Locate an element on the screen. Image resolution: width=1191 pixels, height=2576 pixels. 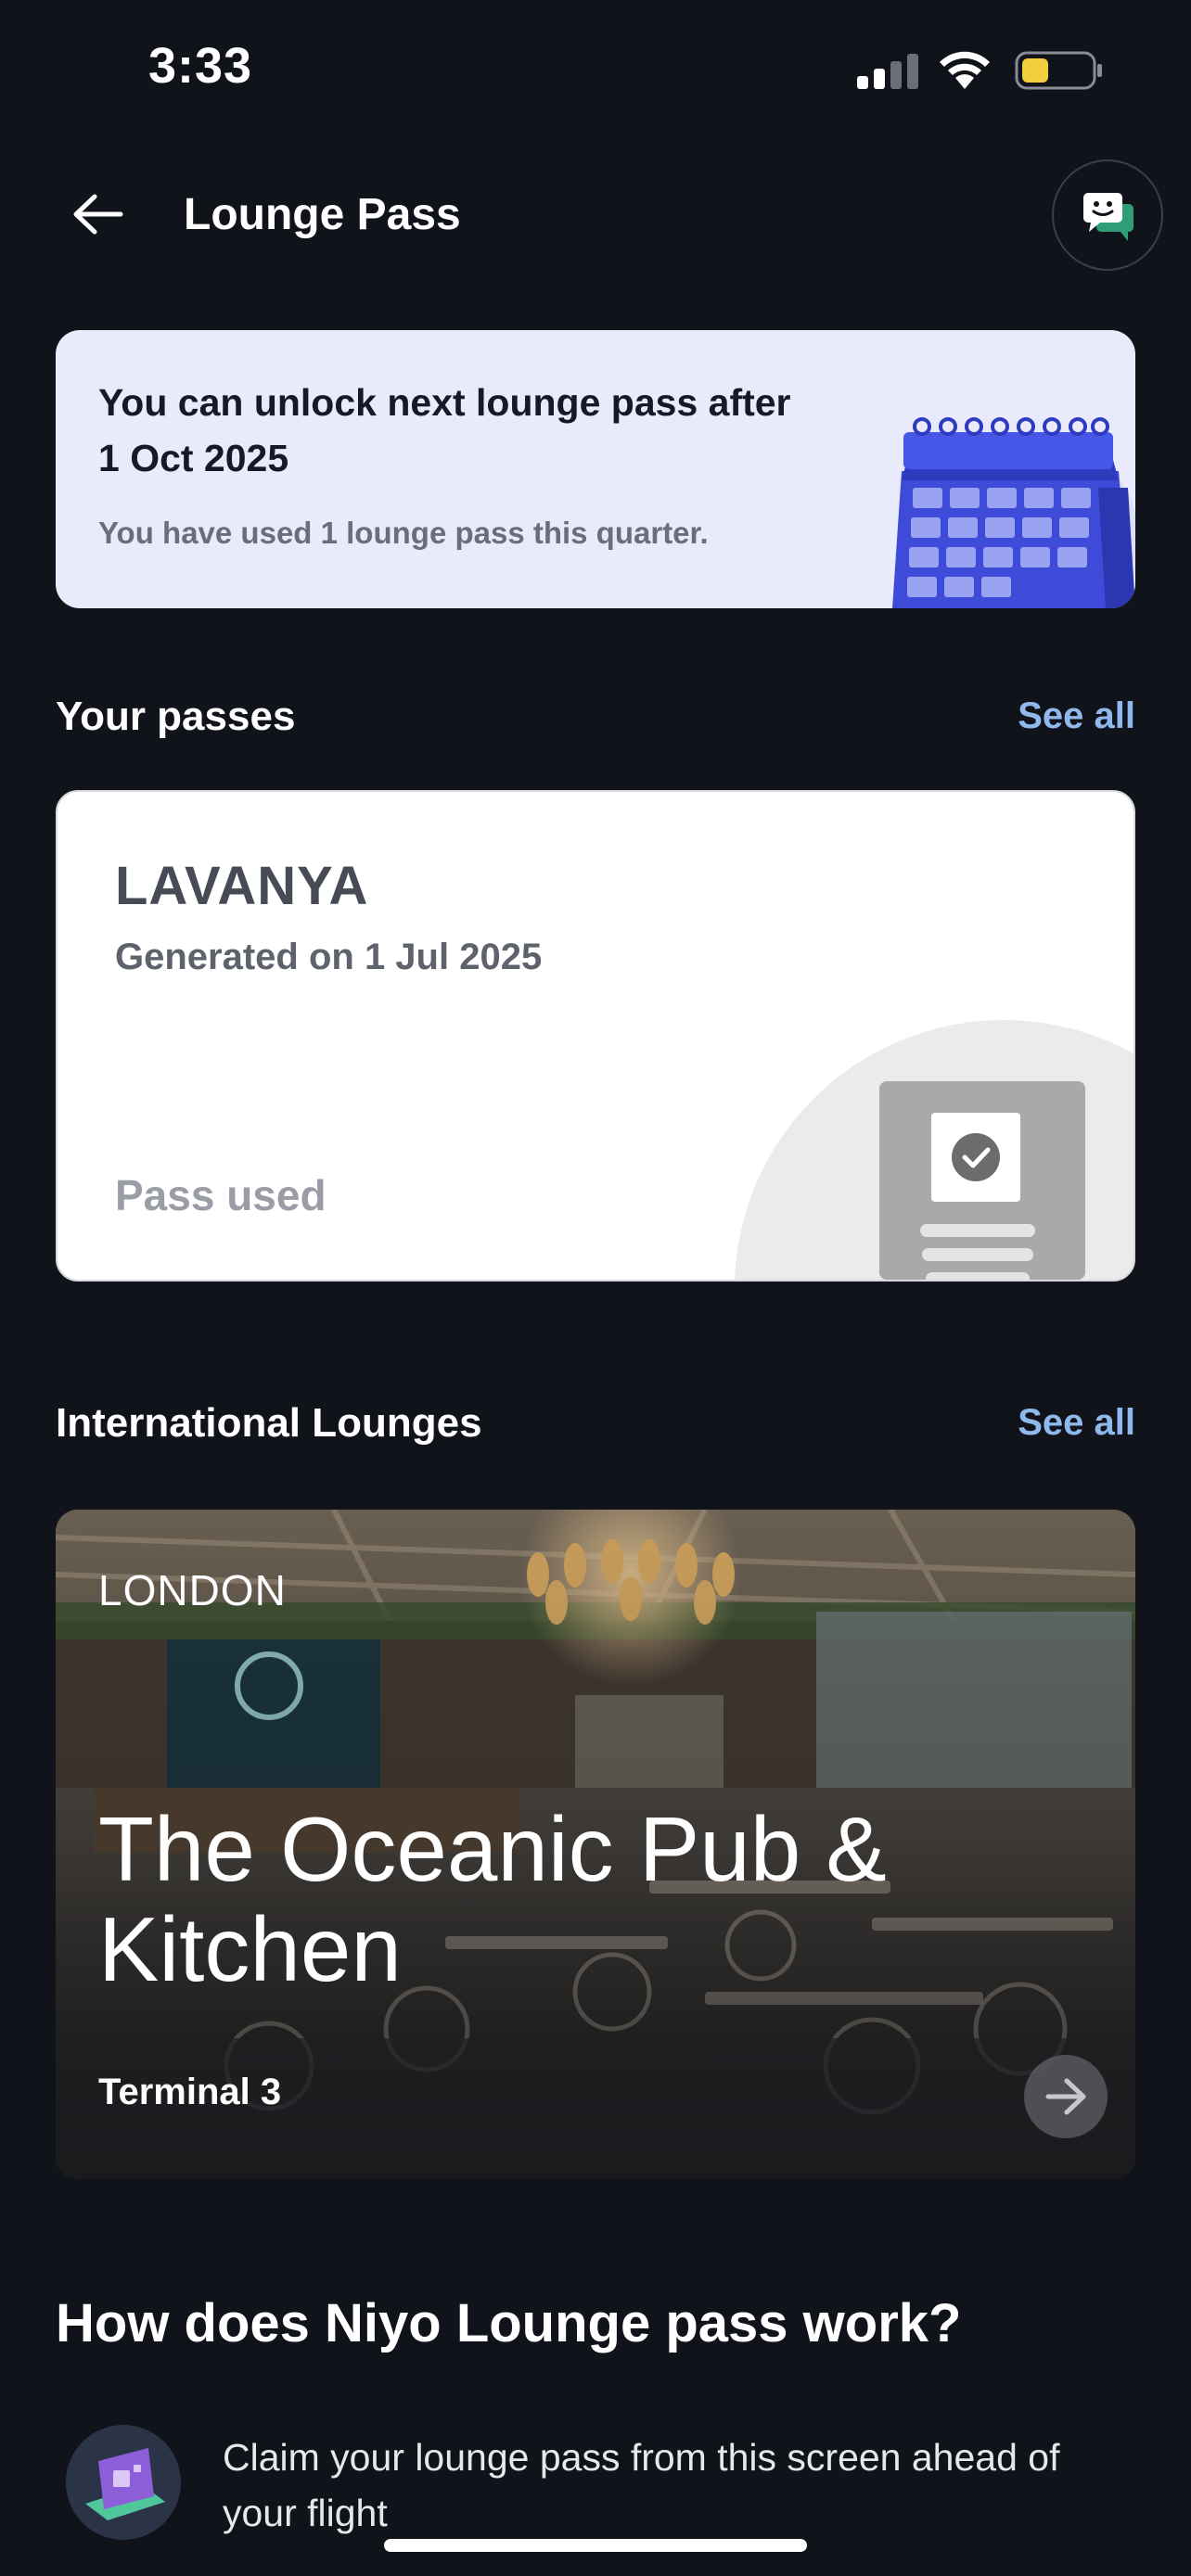
battery-icon is located at coordinates (1058, 71).